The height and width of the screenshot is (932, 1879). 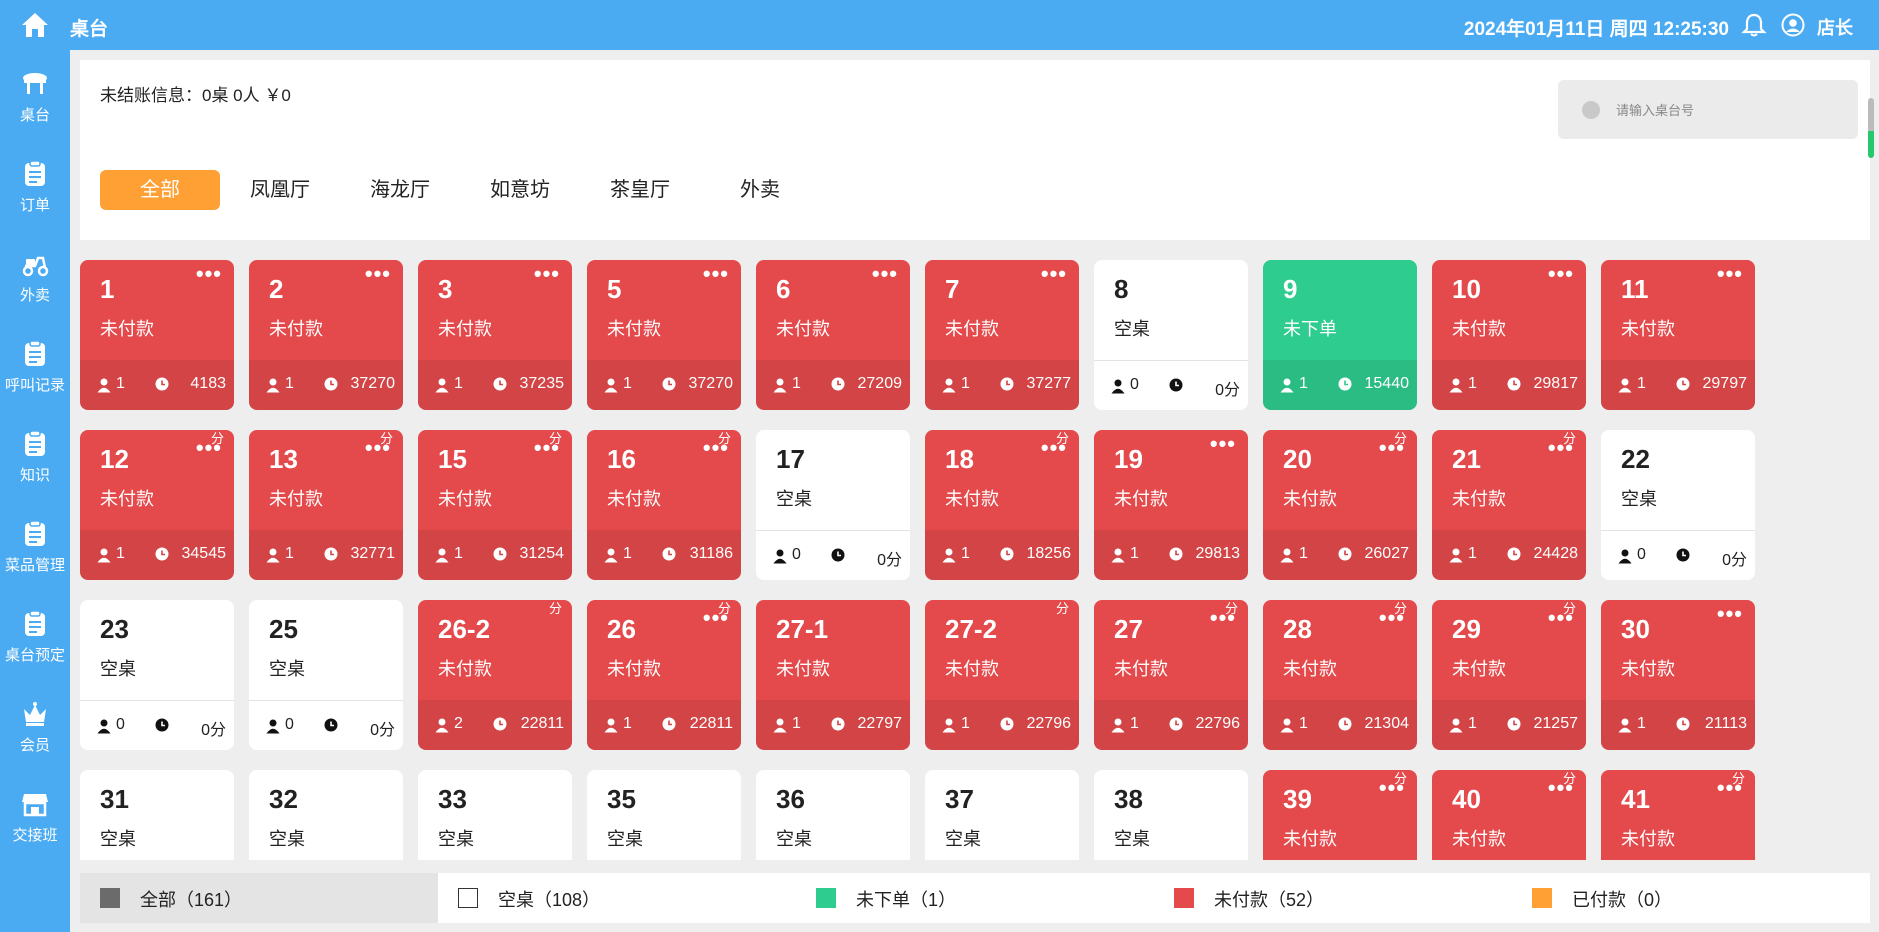 I want to click on table-card: ••• 19 未付款 1 29813, so click(x=1171, y=505).